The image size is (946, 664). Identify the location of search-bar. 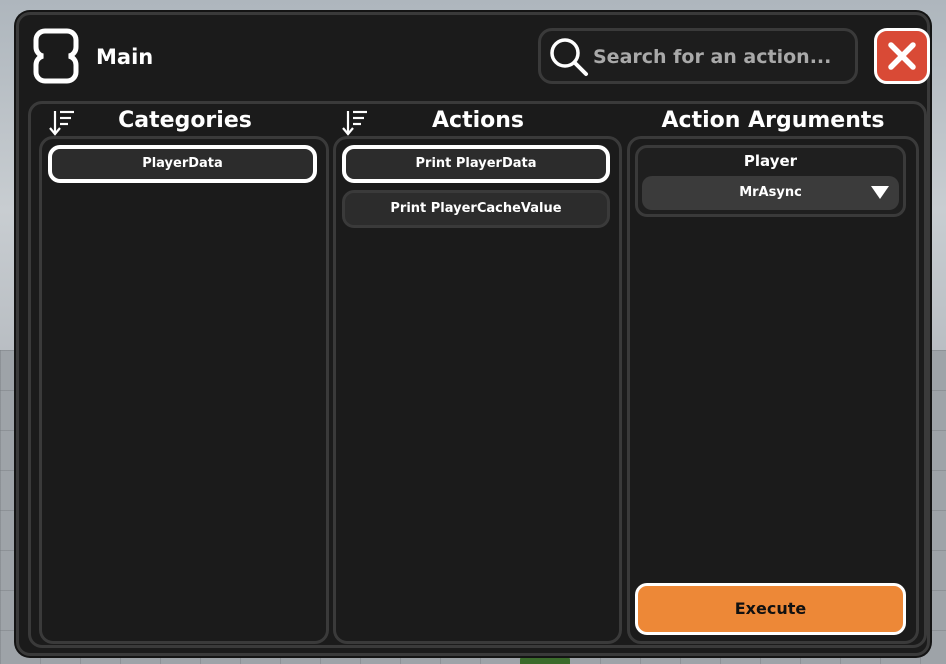
(698, 56).